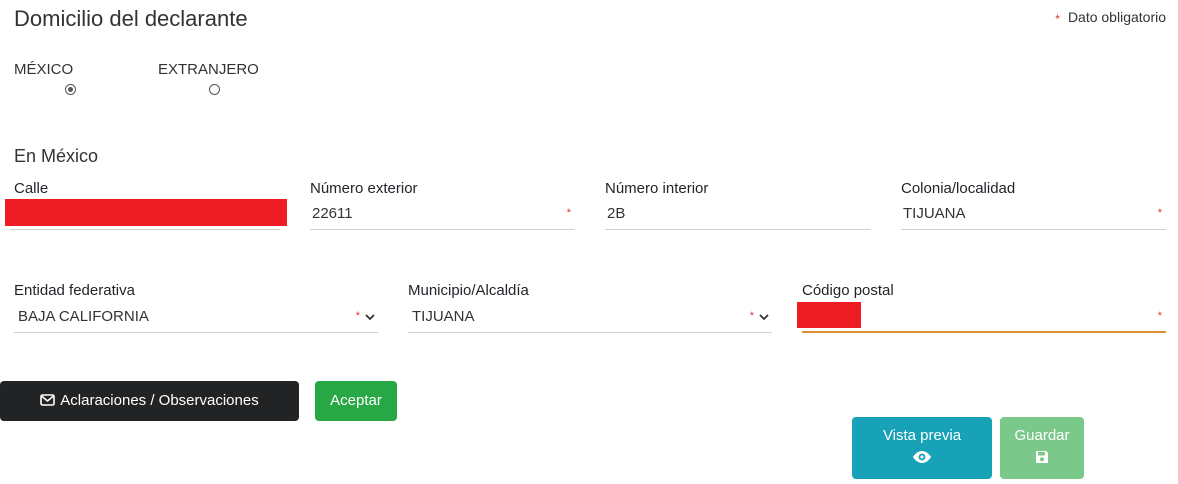  What do you see at coordinates (208, 69) in the screenshot?
I see `radio-label-extranjero: EXTRANJERO` at bounding box center [208, 69].